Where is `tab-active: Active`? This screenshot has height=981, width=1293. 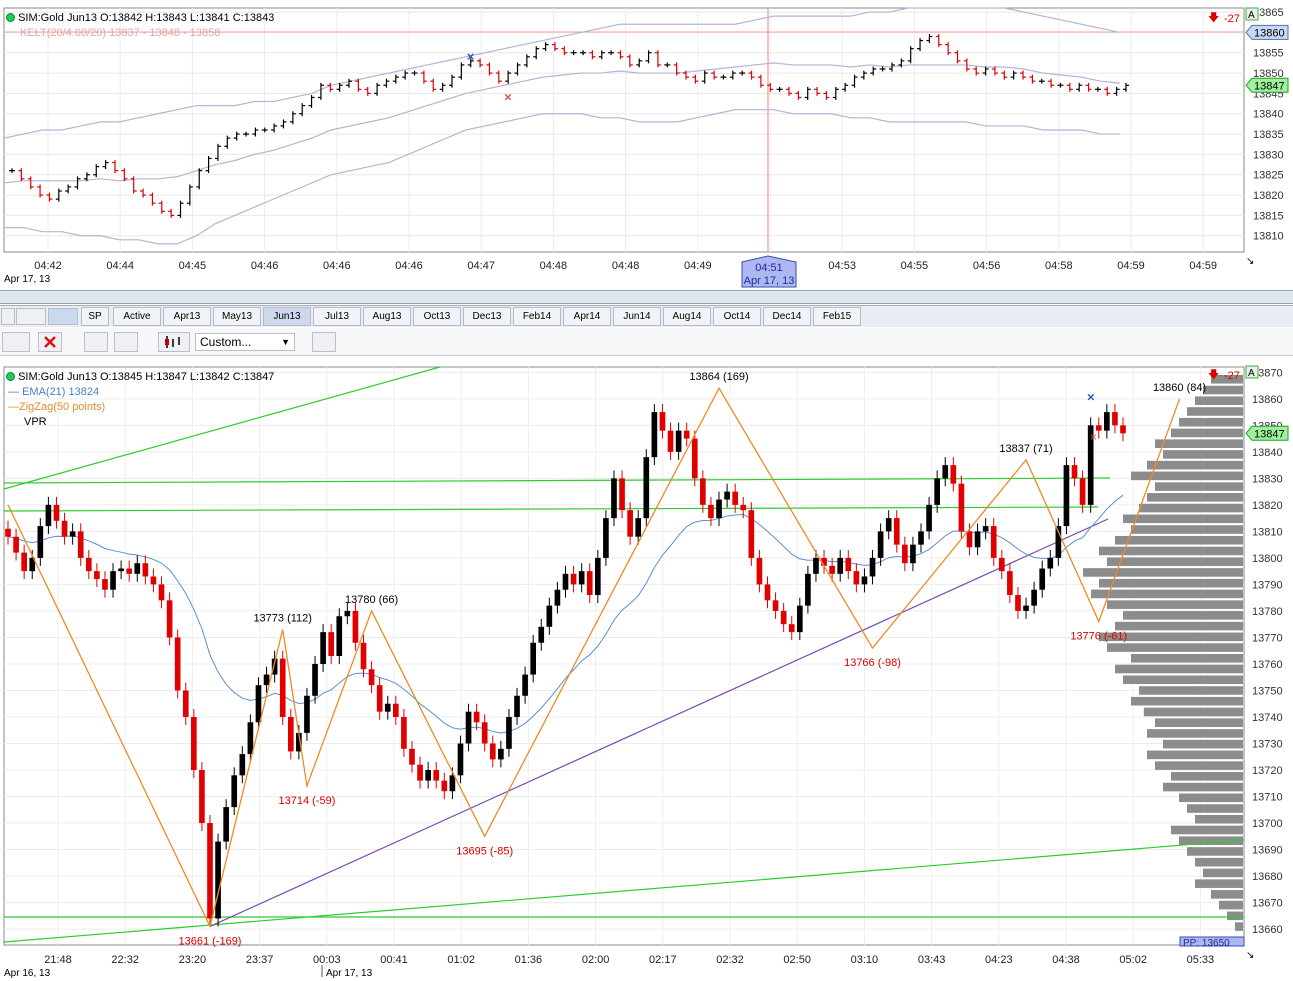 tab-active: Active is located at coordinates (137, 316).